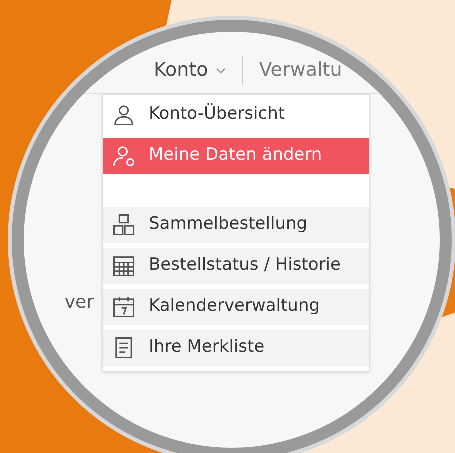 This screenshot has height=453, width=455. I want to click on menu-item: Bestellstatus / Historie, so click(236, 266).